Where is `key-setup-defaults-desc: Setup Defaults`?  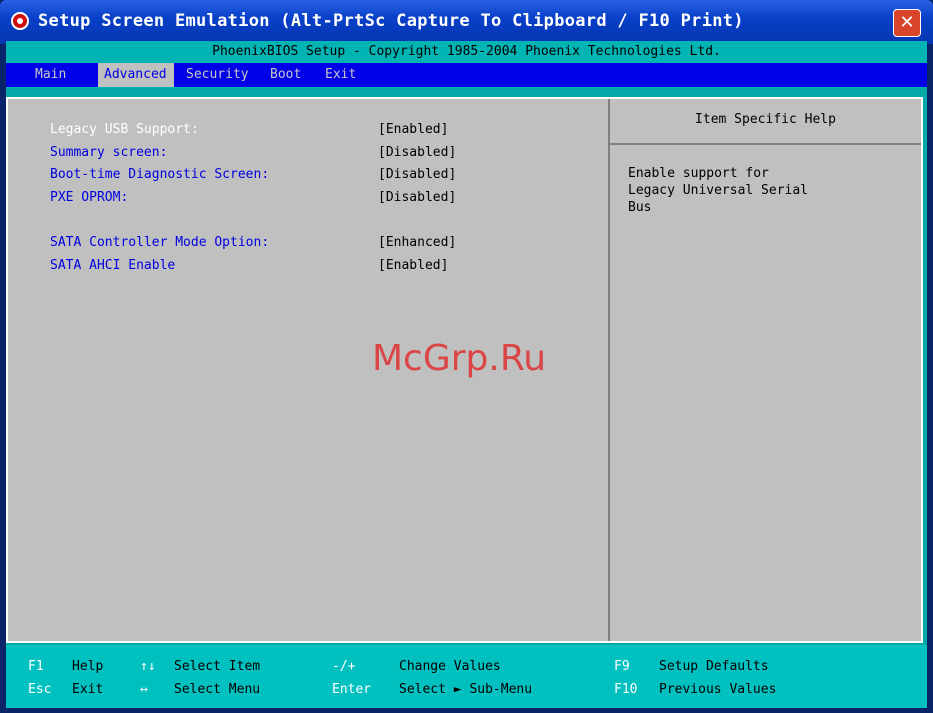
key-setup-defaults-desc: Setup Defaults is located at coordinates (714, 666).